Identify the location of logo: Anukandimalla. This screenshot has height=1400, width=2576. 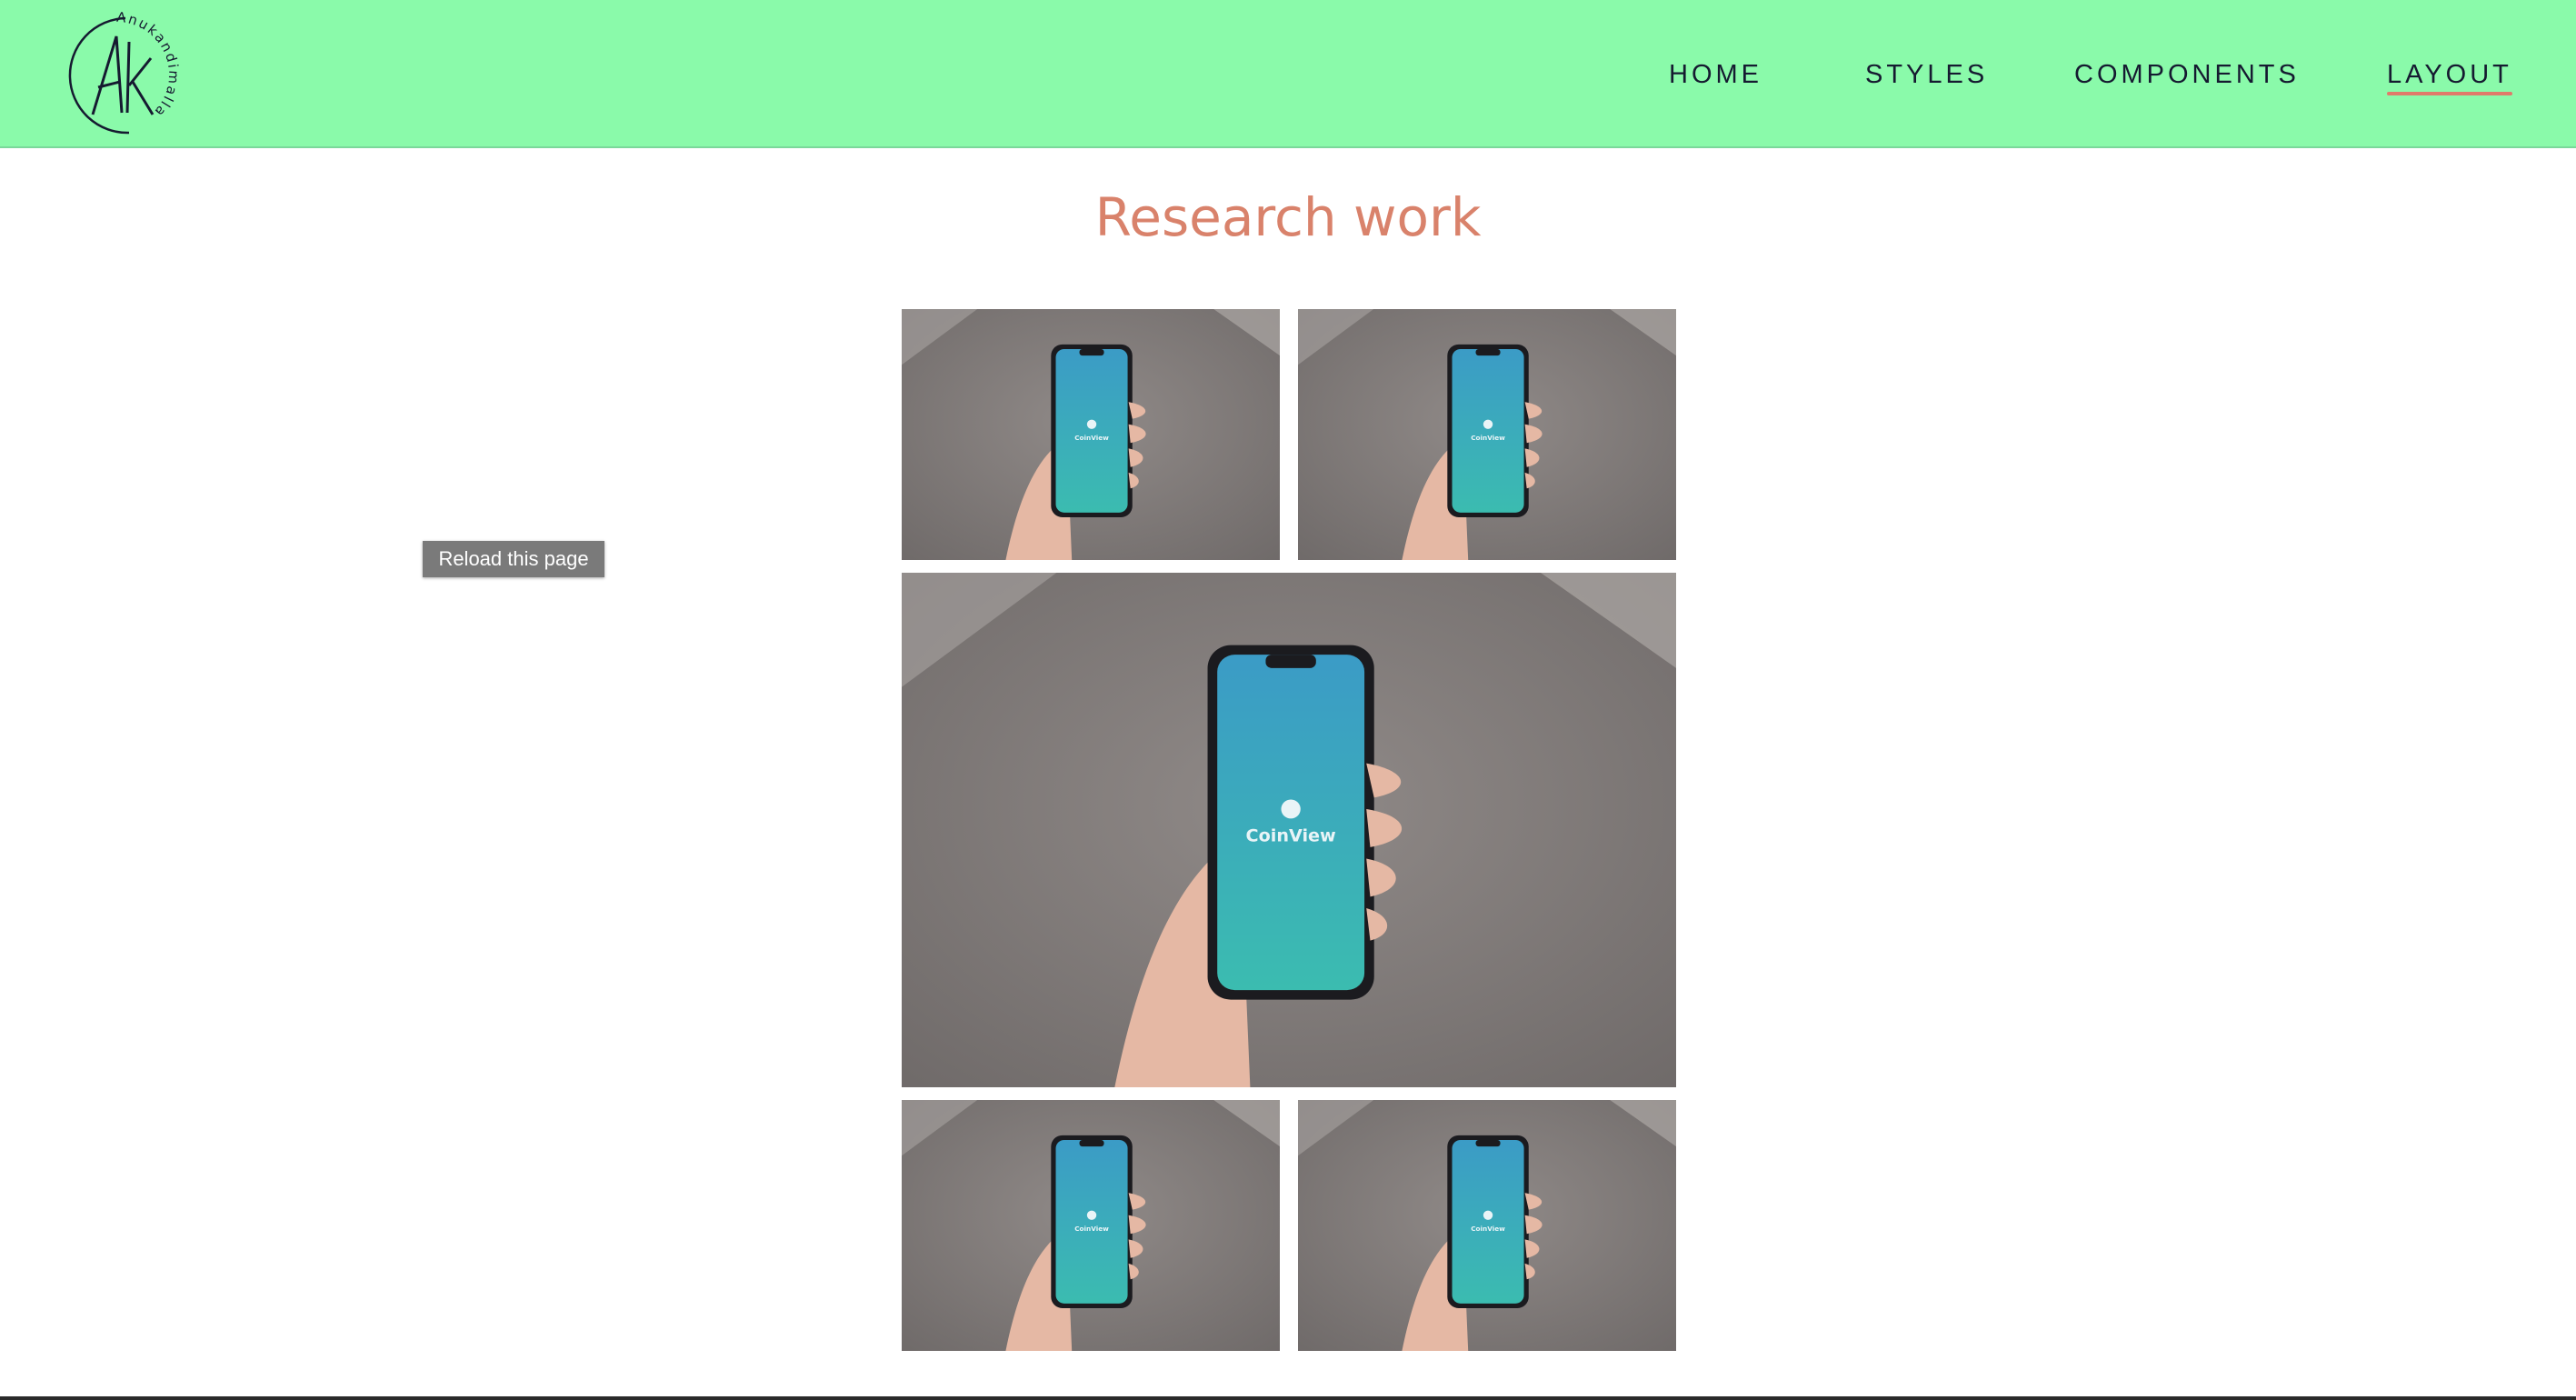
(113, 73).